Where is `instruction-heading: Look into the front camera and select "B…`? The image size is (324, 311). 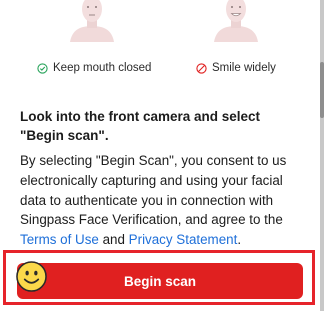
instruction-heading: Look into the front camera and select "B… is located at coordinates (140, 126).